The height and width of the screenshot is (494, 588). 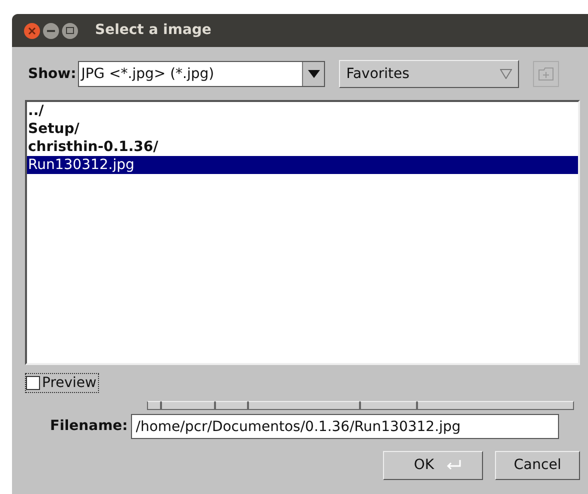 What do you see at coordinates (344, 426) in the screenshot?
I see `filename-field: /home/pcr/Documentos/0.1.36/Run130312.jpg` at bounding box center [344, 426].